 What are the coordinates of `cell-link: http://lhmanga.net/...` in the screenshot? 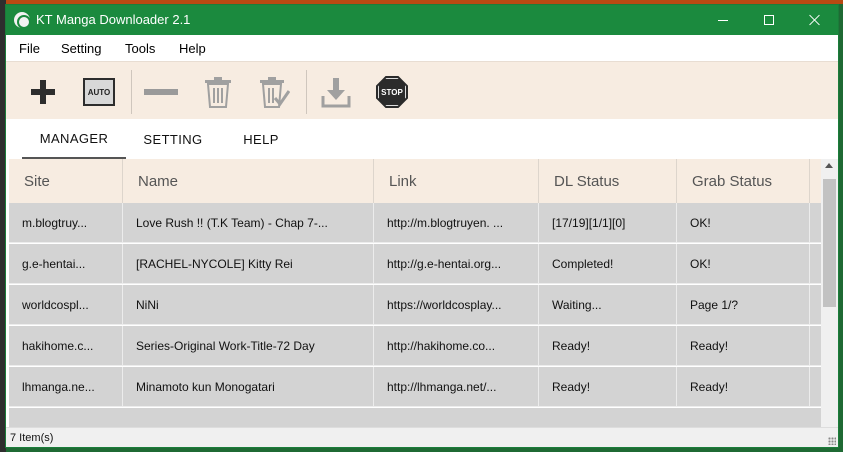 It's located at (456, 387).